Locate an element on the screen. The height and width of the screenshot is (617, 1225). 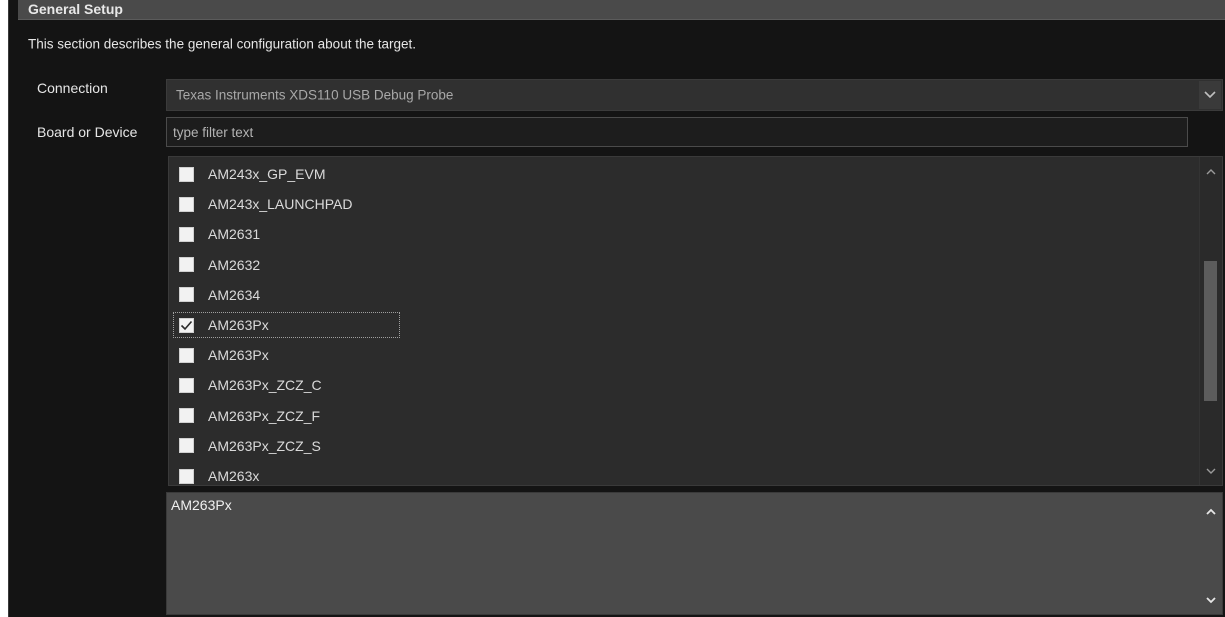
connection-label: Connection is located at coordinates (72, 88).